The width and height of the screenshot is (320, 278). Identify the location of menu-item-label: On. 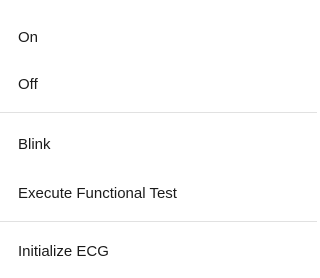
(28, 37).